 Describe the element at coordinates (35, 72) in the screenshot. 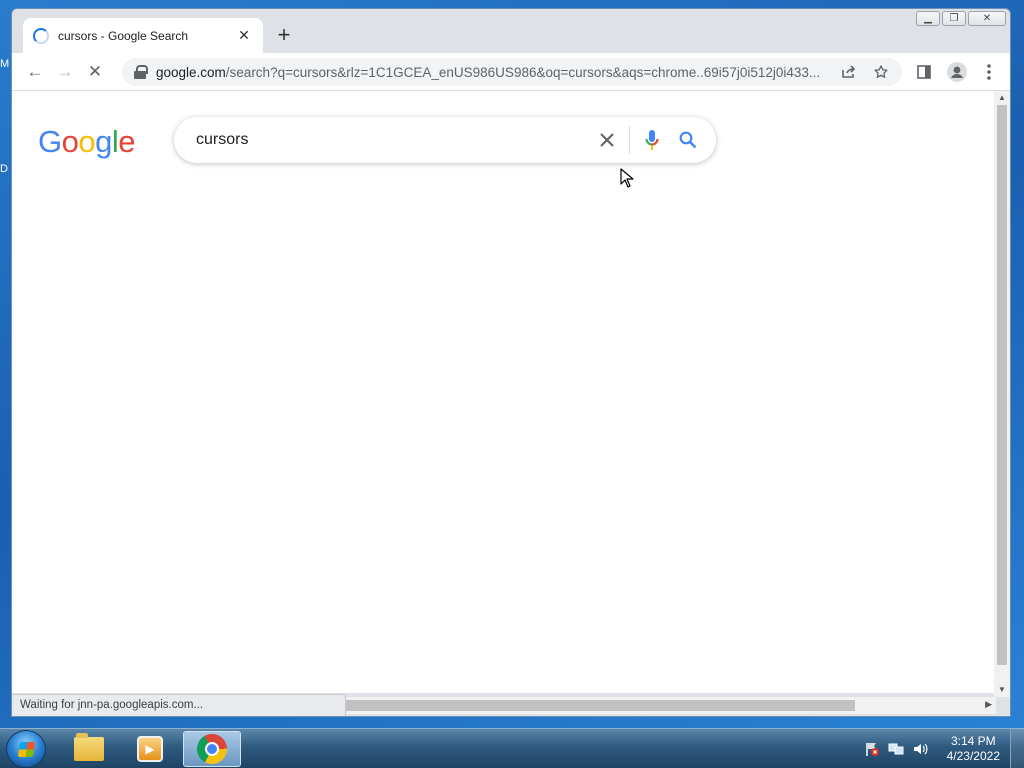

I see `back-button: ←` at that location.